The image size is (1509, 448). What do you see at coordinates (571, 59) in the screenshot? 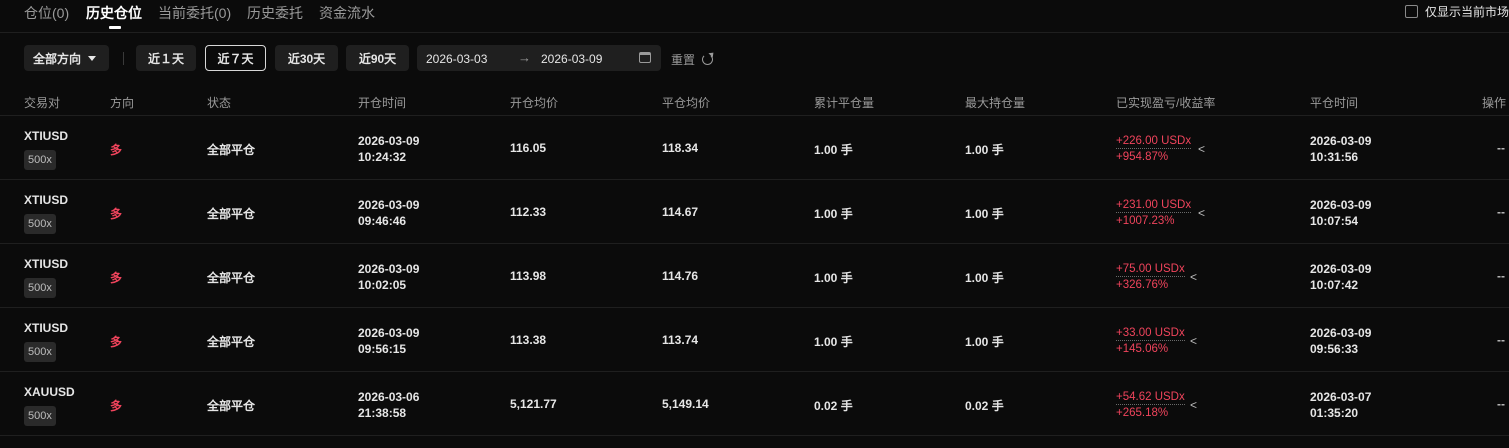
I see `date-end: 2026-03-09` at bounding box center [571, 59].